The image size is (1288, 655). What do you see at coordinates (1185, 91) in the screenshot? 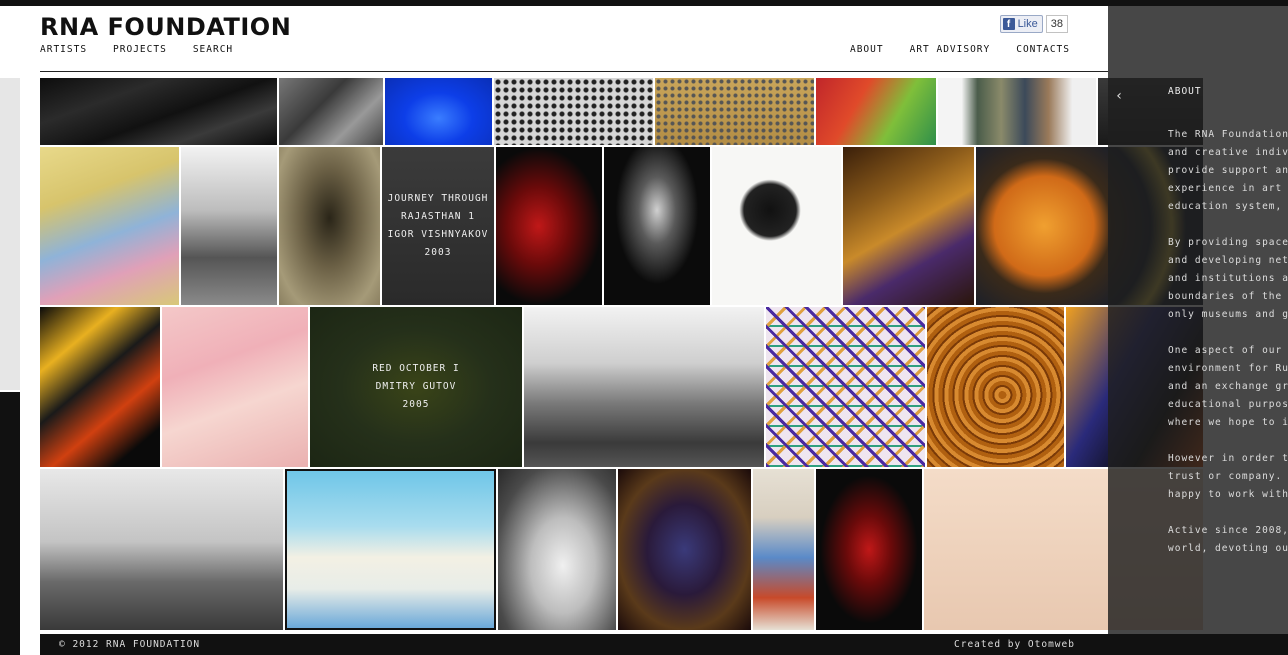
I see `about-panel-title: ABOUT` at bounding box center [1185, 91].